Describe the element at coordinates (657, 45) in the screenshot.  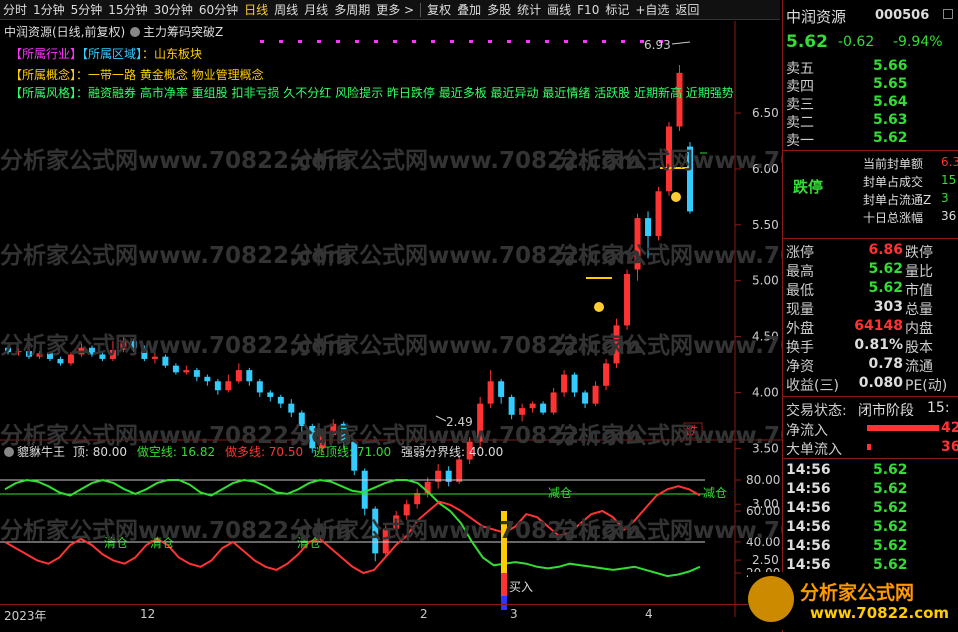
I see `high-mark: 6.93` at that location.